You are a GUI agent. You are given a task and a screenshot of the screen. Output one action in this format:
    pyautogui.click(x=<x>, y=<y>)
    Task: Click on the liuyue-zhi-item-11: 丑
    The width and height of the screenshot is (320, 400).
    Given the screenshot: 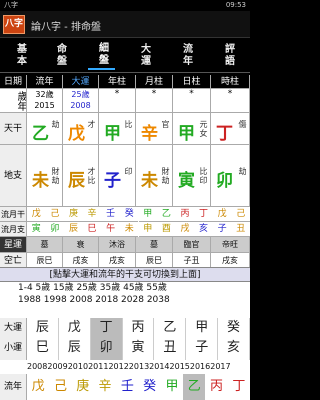 What is the action you would take?
    pyautogui.click(x=240, y=229)
    